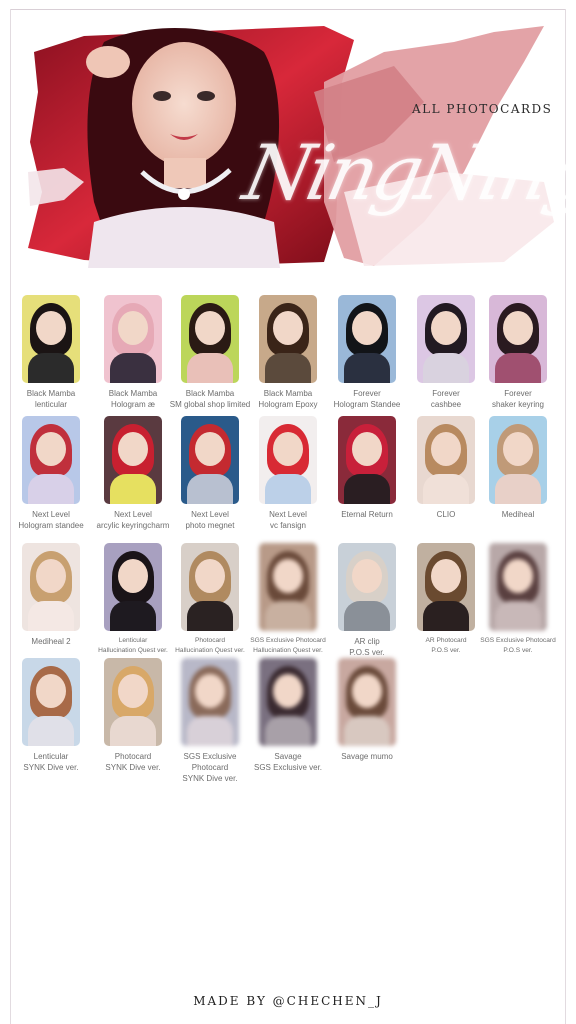  Describe the element at coordinates (288, 9) in the screenshot. I see `frame-top-border` at that location.